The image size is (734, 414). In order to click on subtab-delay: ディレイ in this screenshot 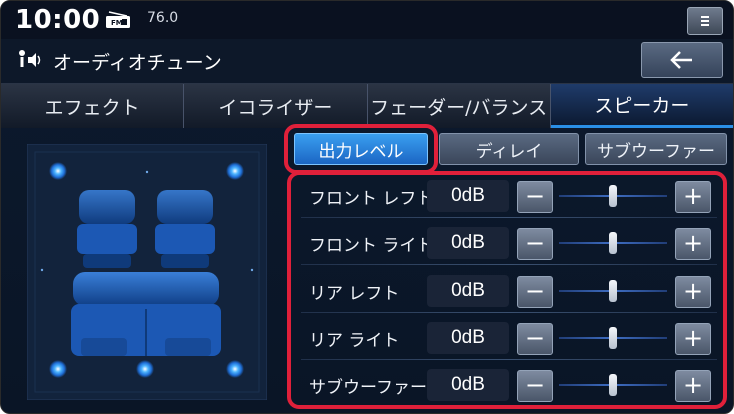, I will do `click(509, 149)`.